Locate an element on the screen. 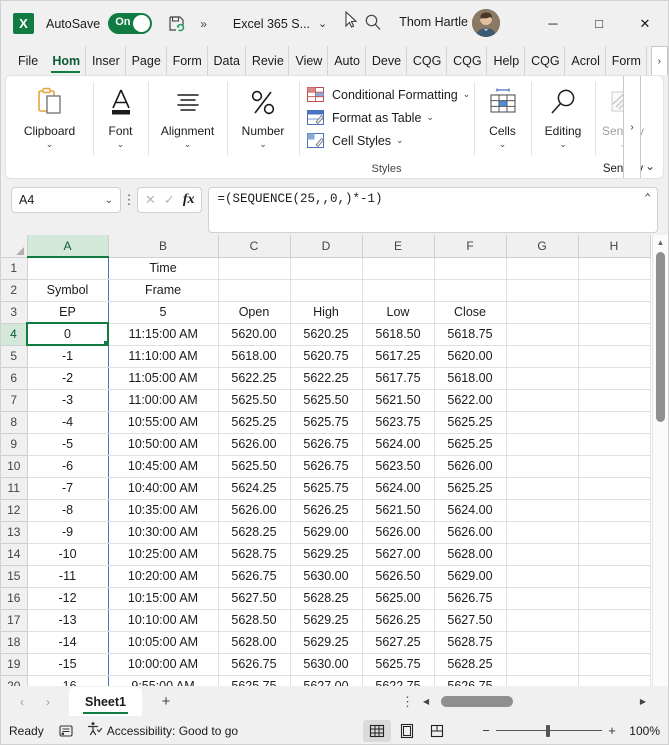  cell-F17: 5627.50 is located at coordinates (470, 620).